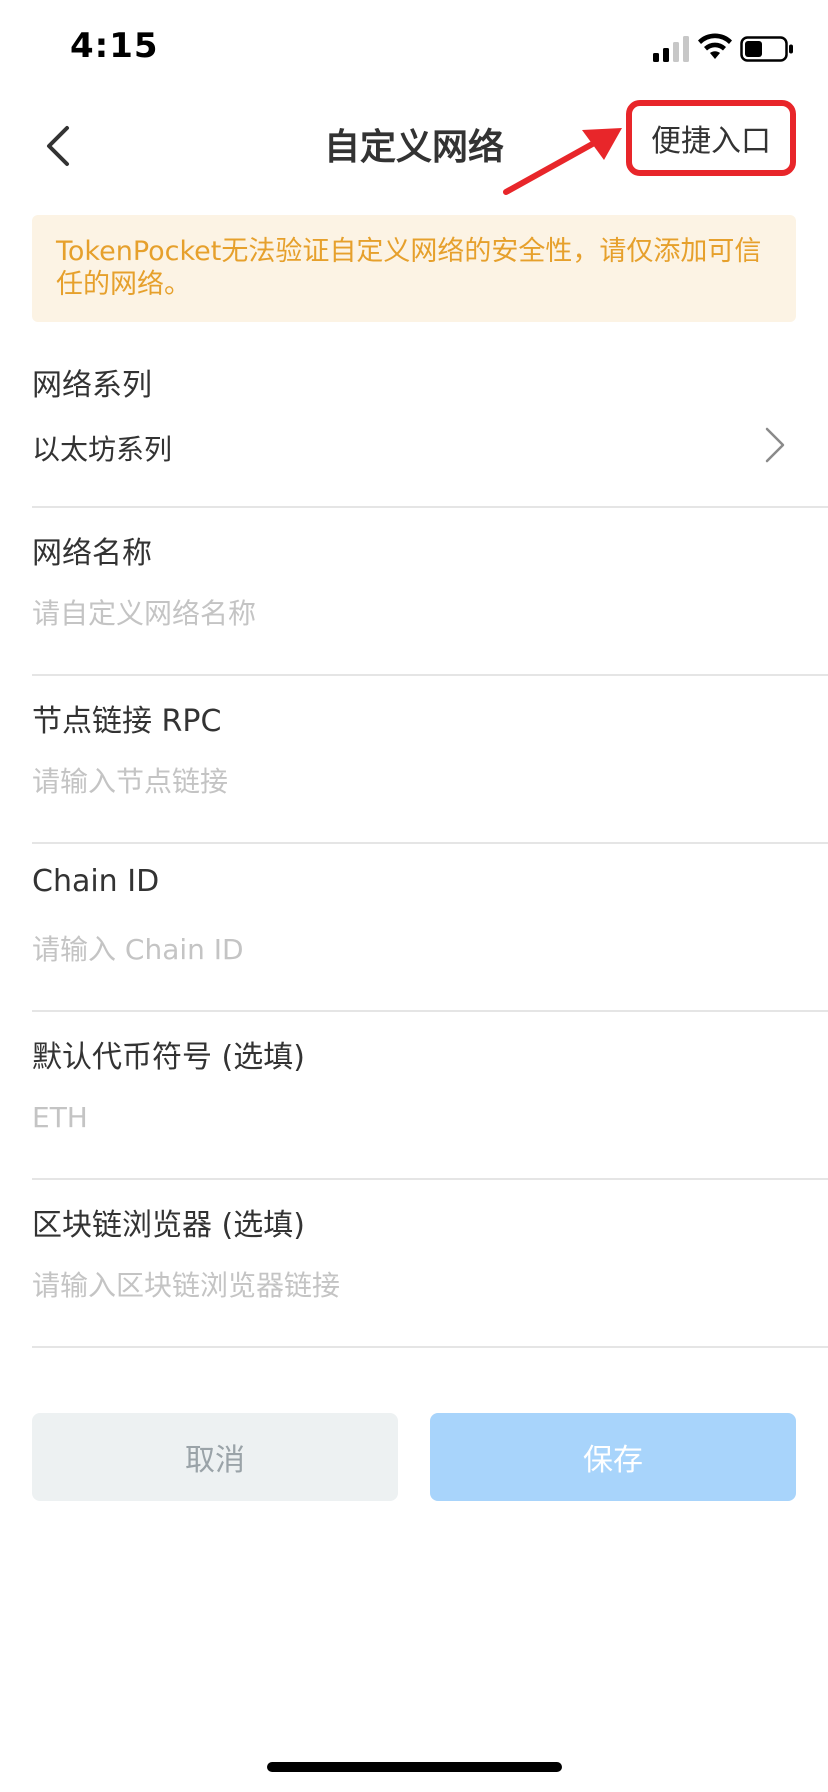 The image size is (828, 1792). I want to click on currency-symbol-input, so click(402, 1117).